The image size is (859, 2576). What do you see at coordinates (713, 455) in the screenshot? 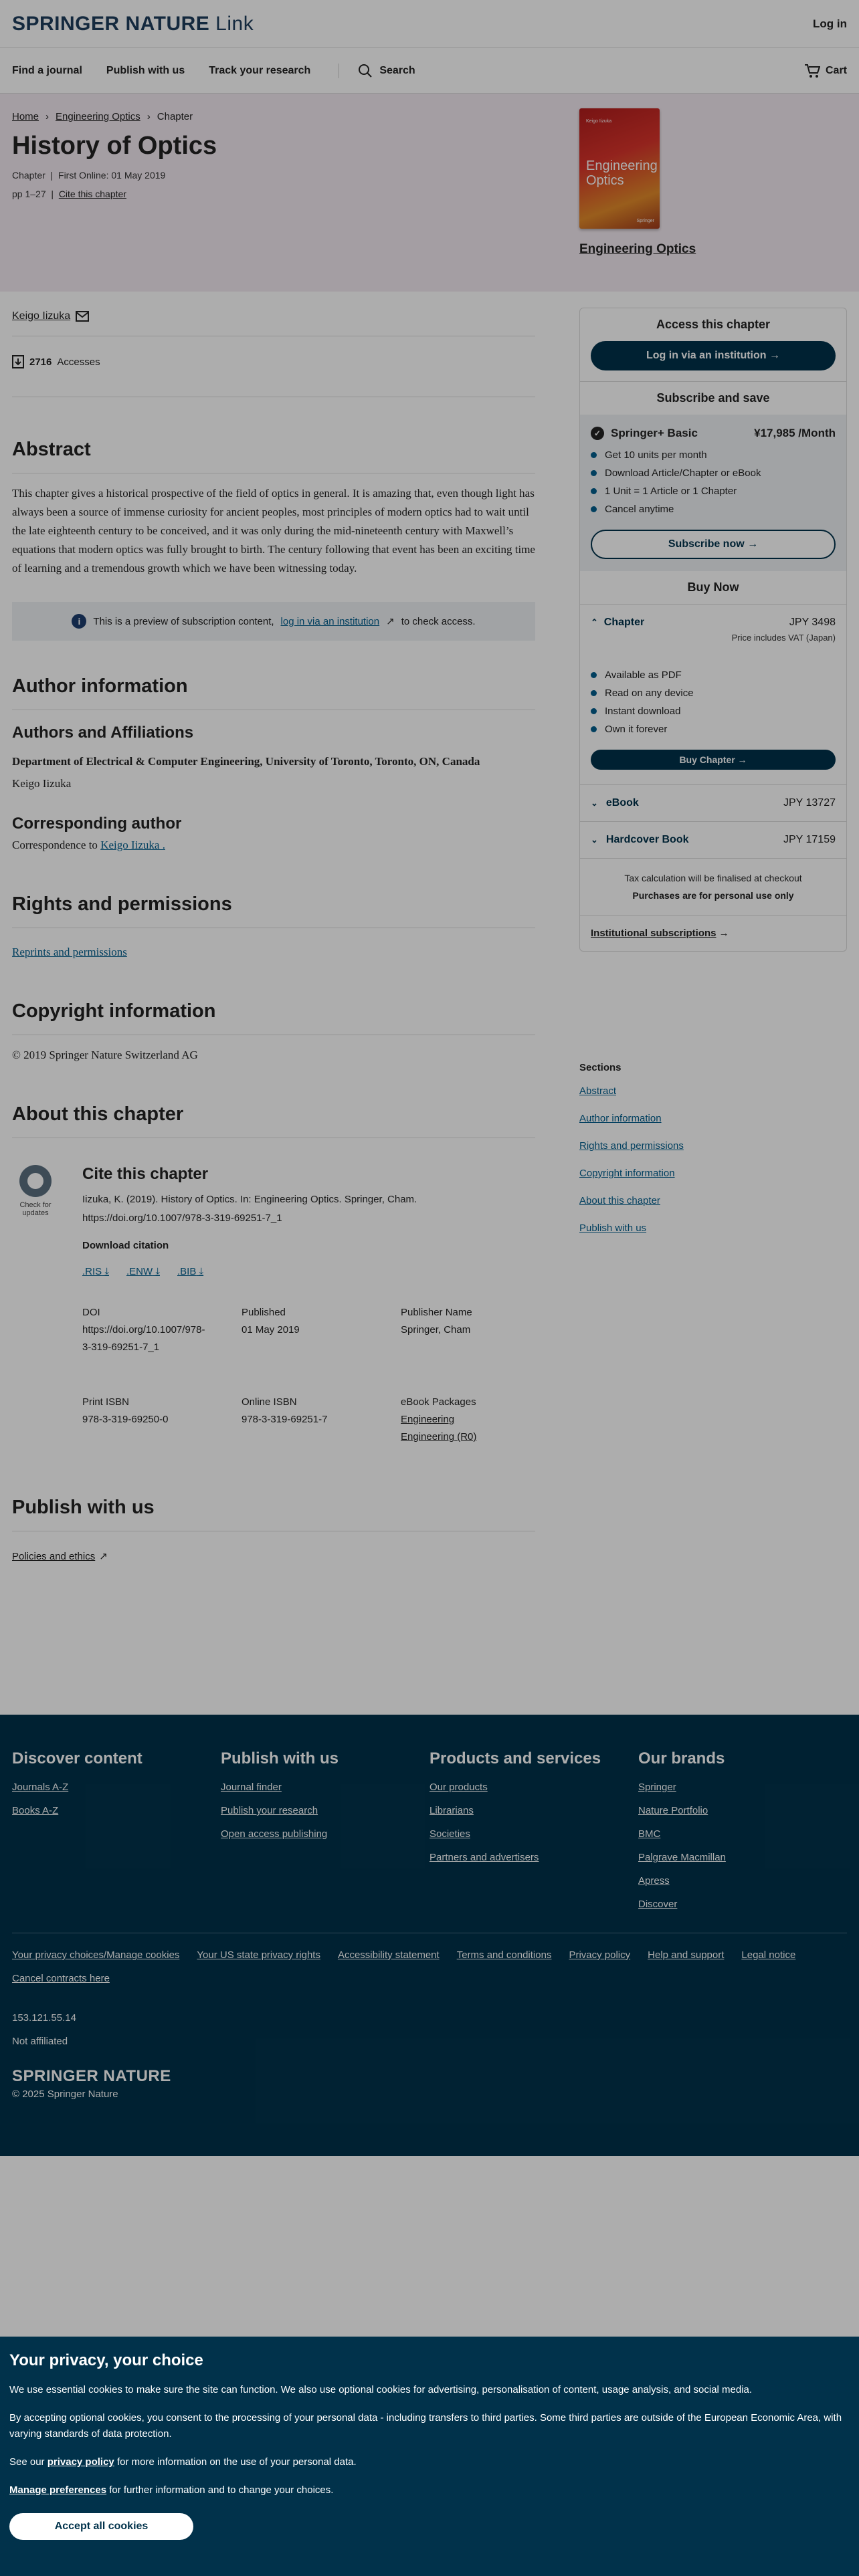
I see `list-item: Get 10 units per month` at bounding box center [713, 455].